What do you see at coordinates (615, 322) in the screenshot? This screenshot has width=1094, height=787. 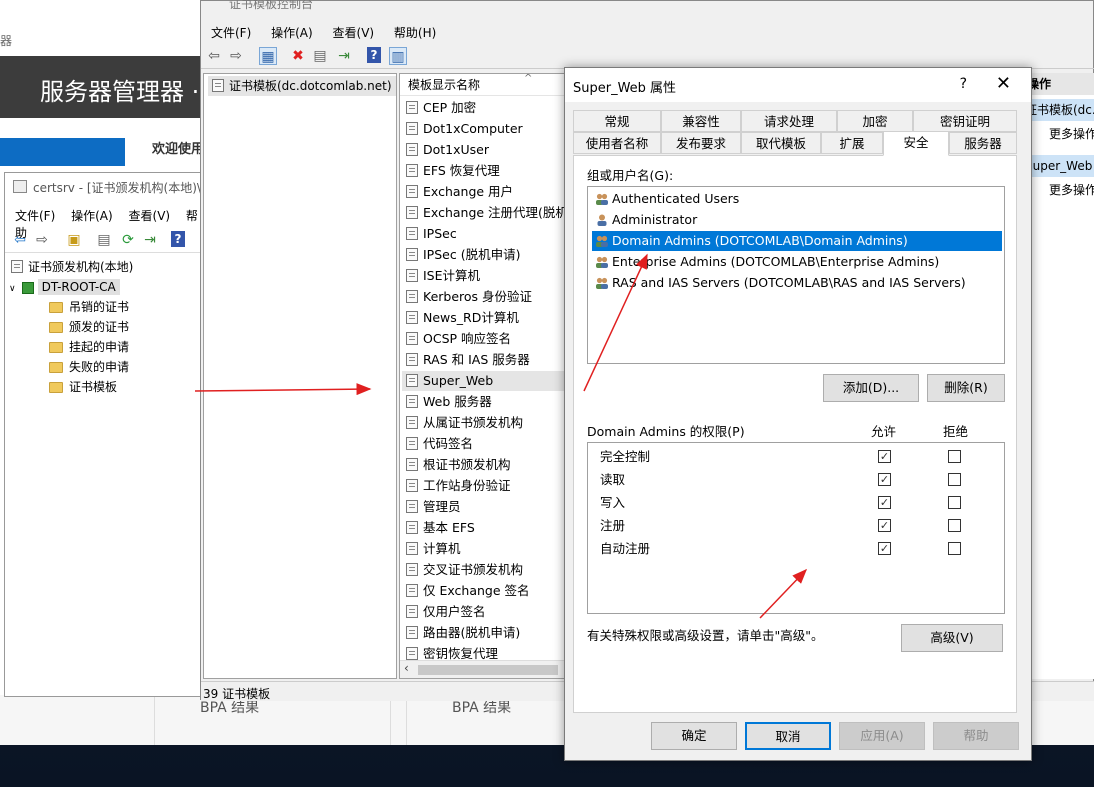 I see `arrow-to-domain-admins` at bounding box center [615, 322].